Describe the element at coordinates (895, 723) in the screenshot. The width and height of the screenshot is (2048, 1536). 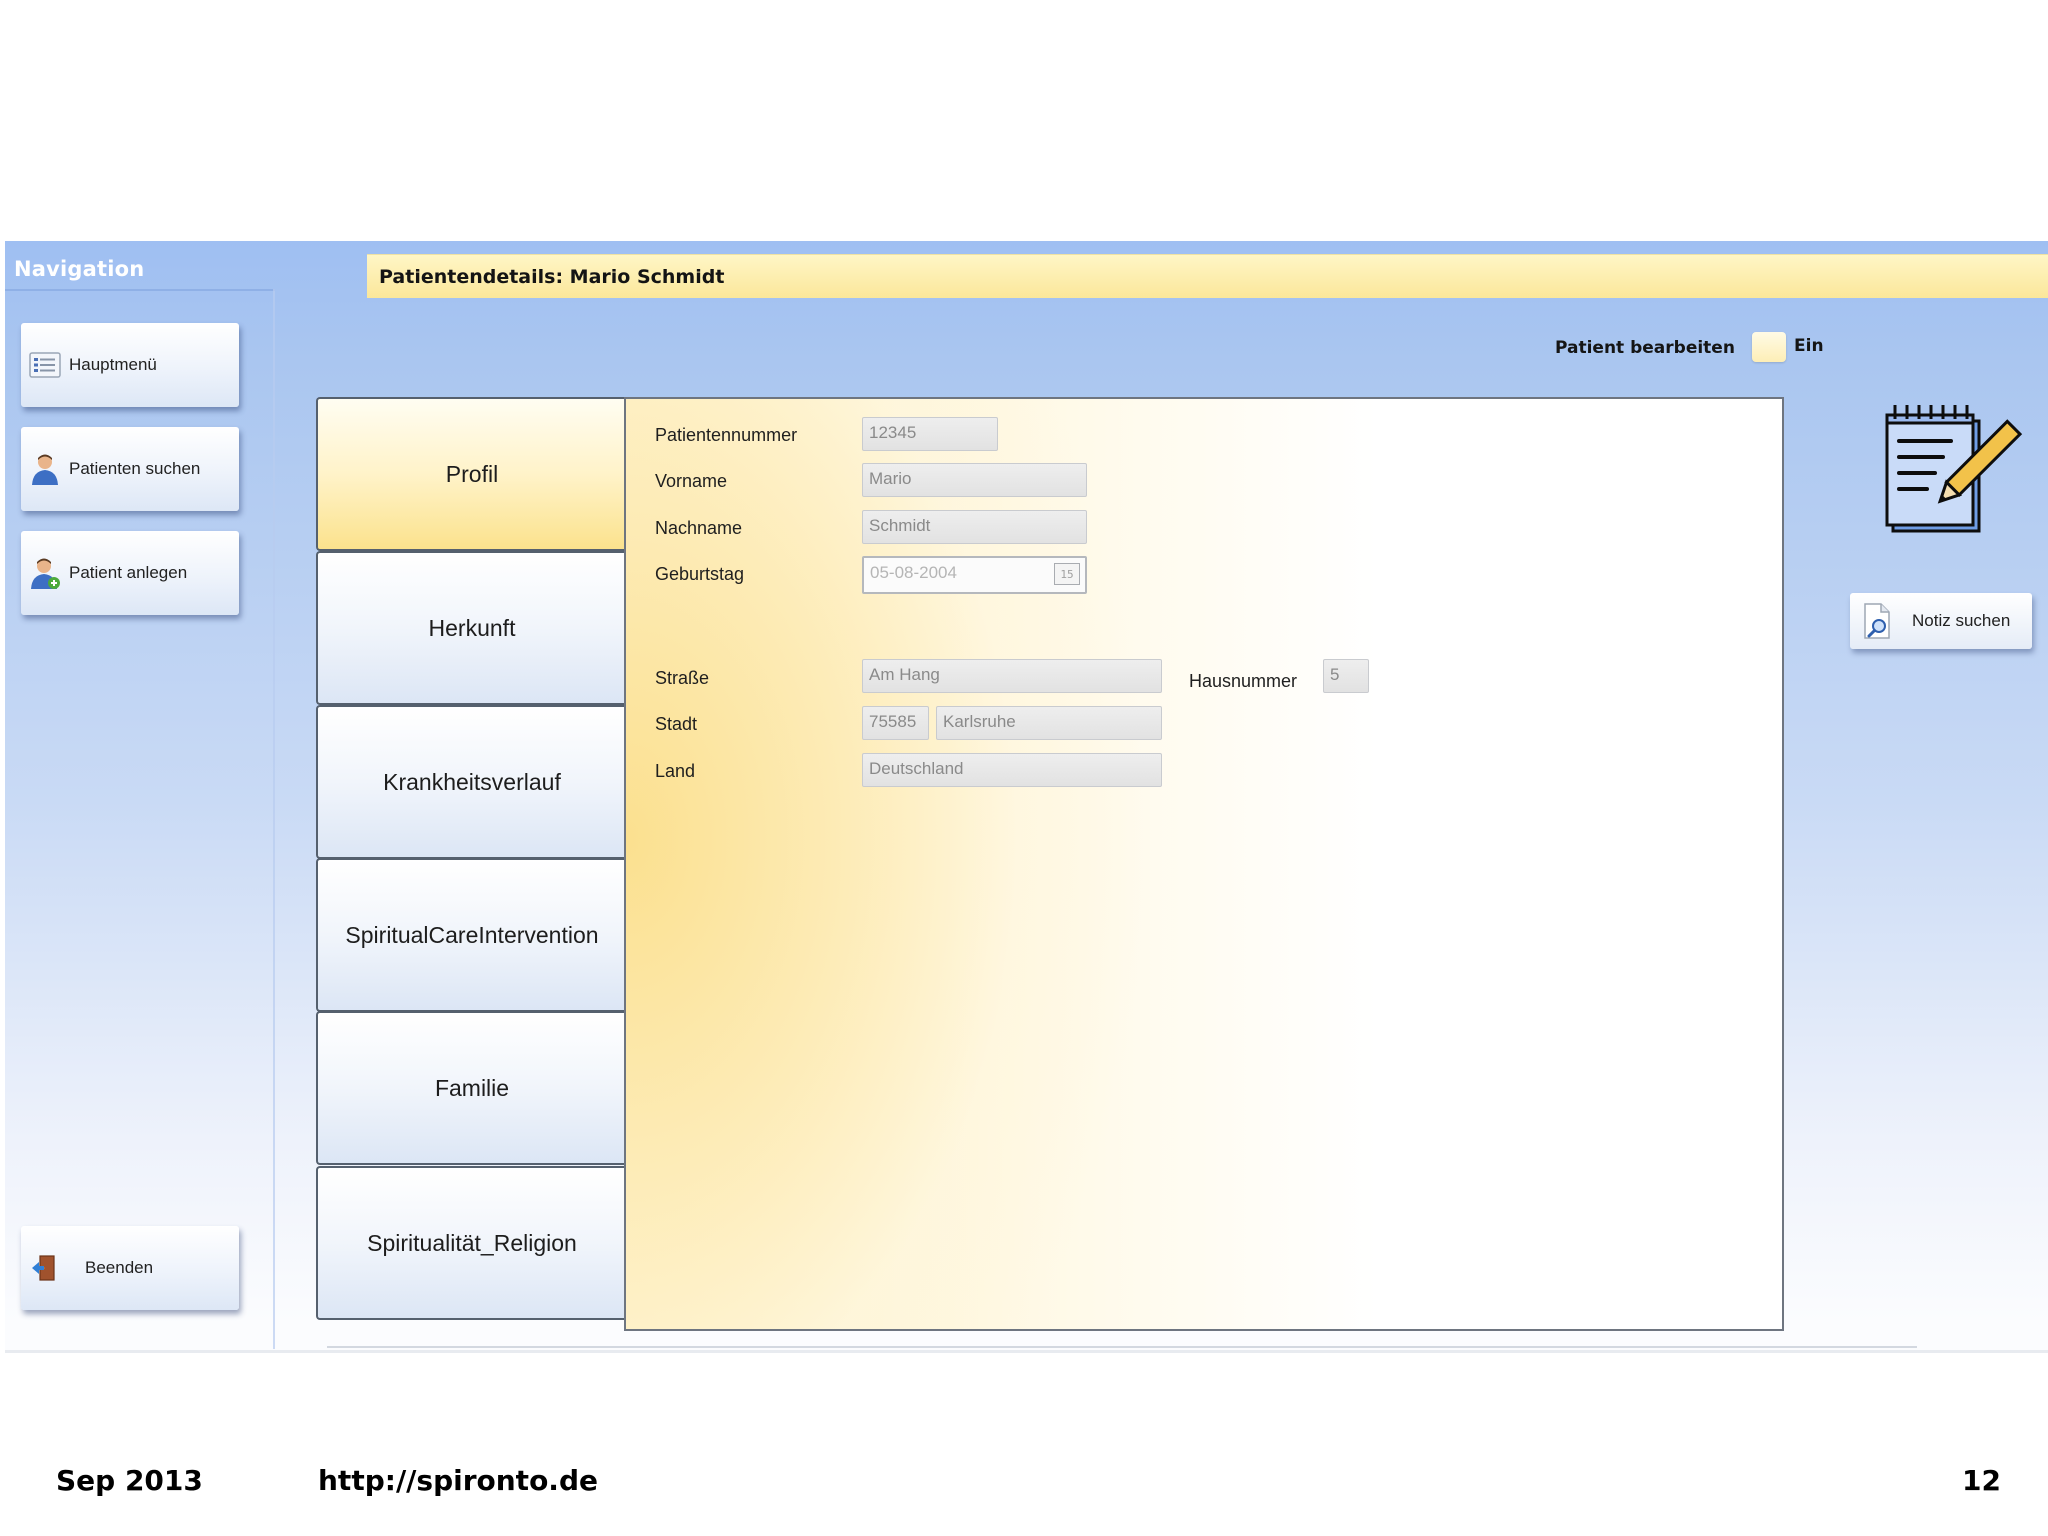
I see `zip-field: 75585` at that location.